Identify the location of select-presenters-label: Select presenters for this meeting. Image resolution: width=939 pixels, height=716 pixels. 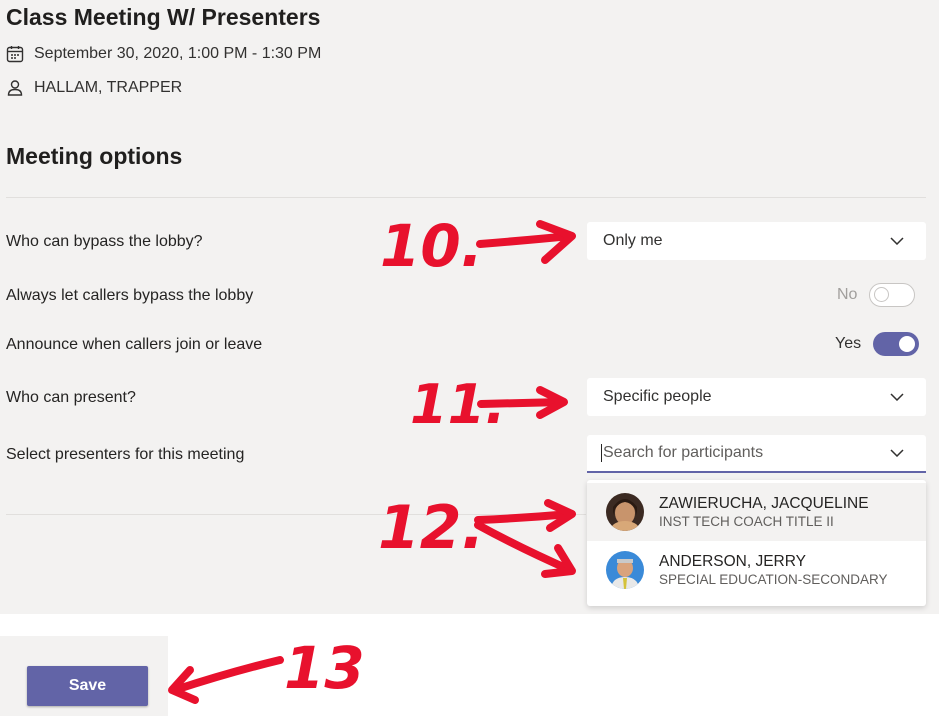
(125, 454).